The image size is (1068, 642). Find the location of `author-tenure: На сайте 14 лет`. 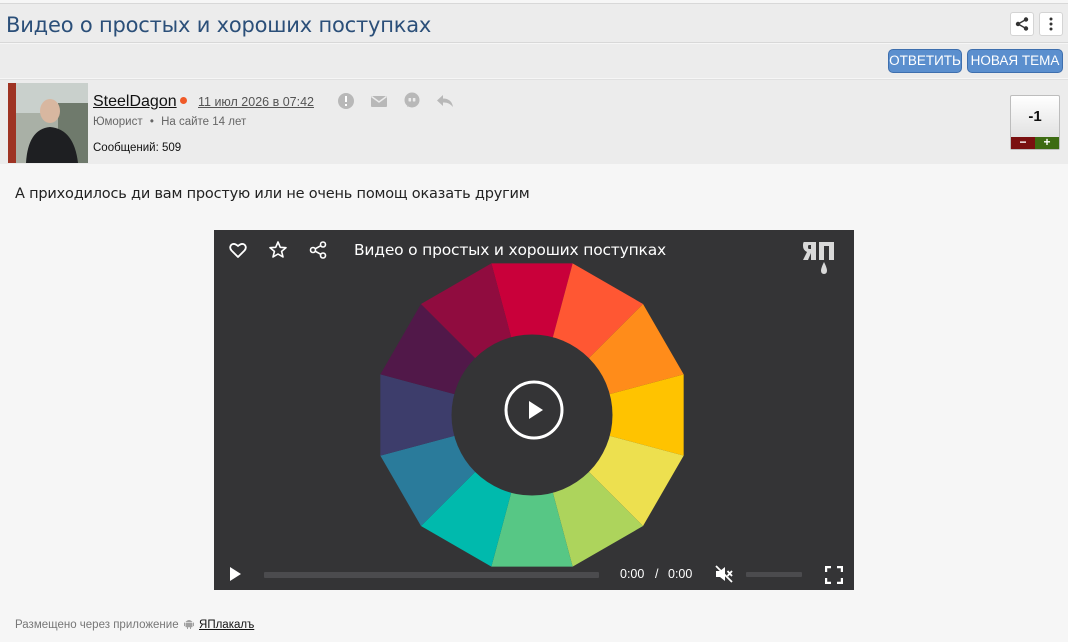

author-tenure: На сайте 14 лет is located at coordinates (204, 122).